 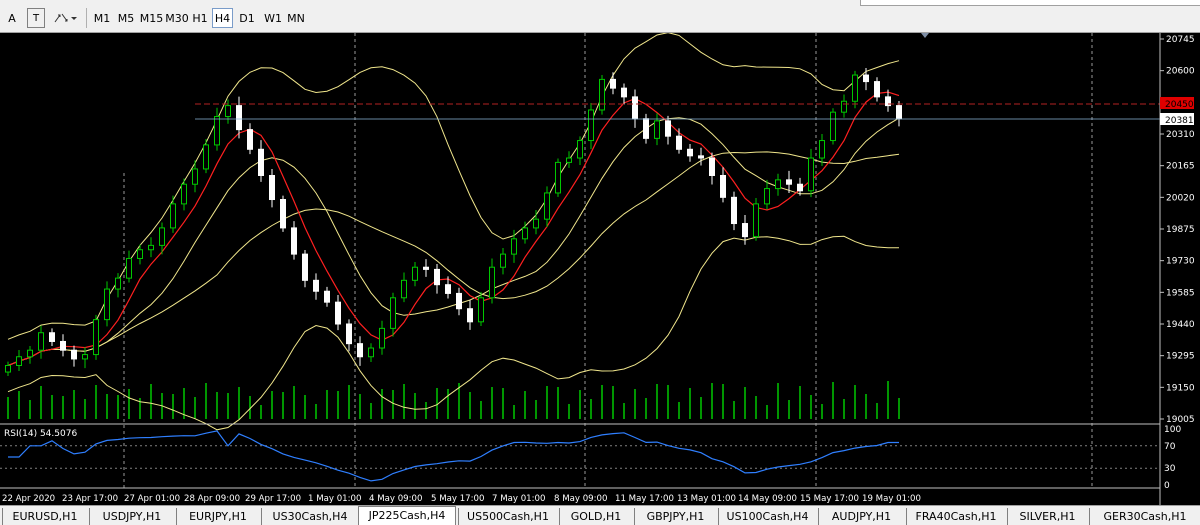 What do you see at coordinates (518, 499) in the screenshot?
I see `time-tick-label: 7 May 01:00` at bounding box center [518, 499].